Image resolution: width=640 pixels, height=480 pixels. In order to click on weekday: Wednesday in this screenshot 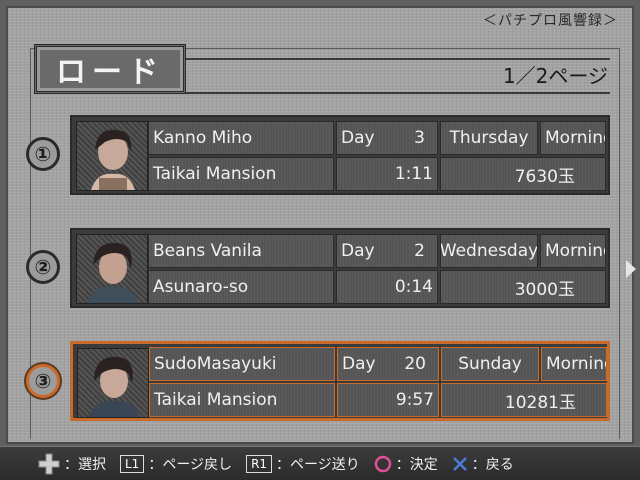, I will do `click(489, 251)`.